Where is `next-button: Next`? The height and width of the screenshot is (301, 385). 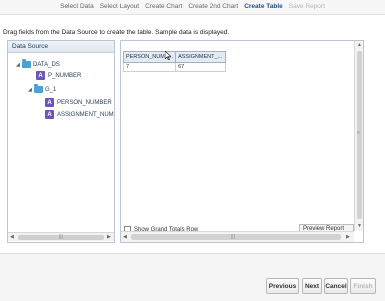
next-button: Next is located at coordinates (312, 286).